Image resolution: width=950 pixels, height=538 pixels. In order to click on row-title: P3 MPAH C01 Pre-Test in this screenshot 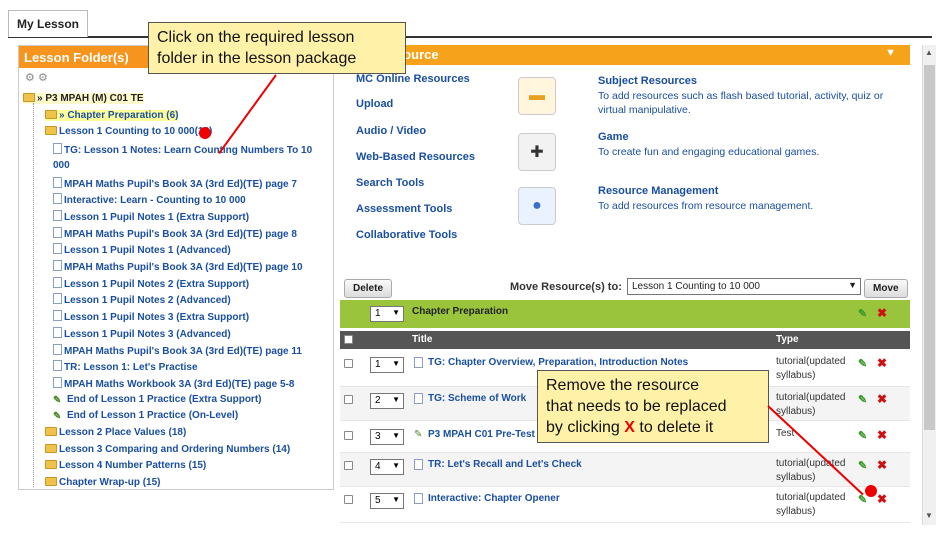, I will do `click(481, 434)`.